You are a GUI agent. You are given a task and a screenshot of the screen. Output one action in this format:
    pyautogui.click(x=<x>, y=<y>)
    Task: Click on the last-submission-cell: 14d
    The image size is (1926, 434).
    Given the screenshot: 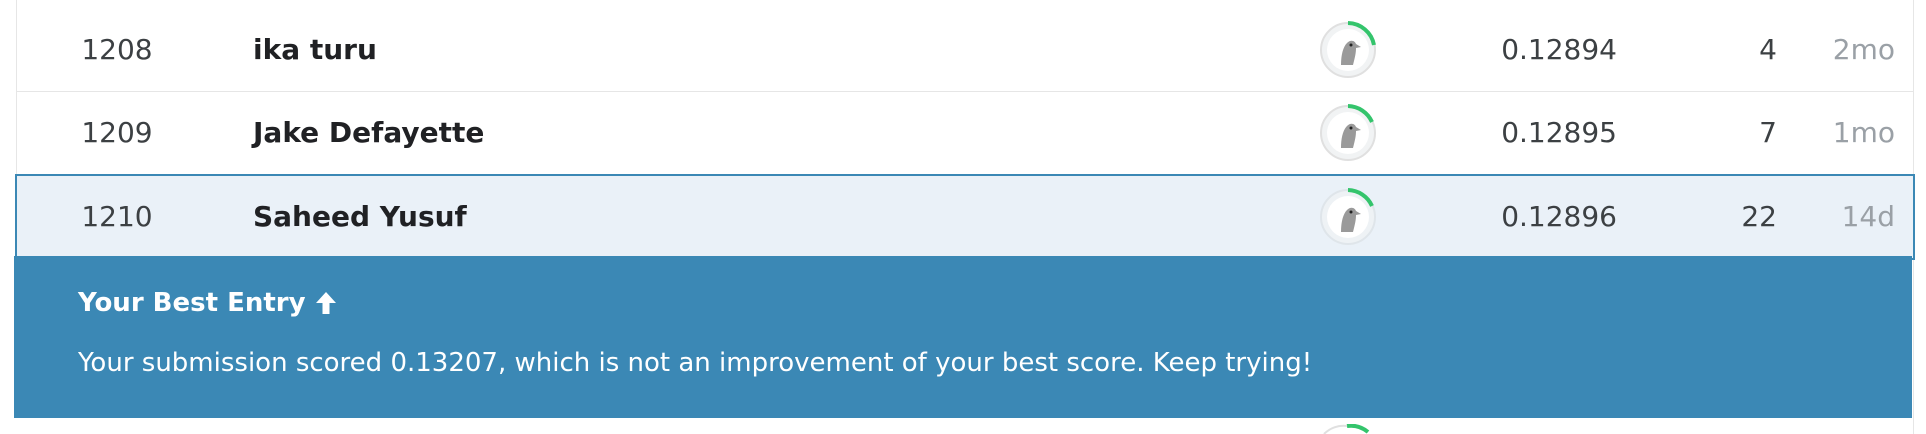 What is the action you would take?
    pyautogui.click(x=1868, y=216)
    